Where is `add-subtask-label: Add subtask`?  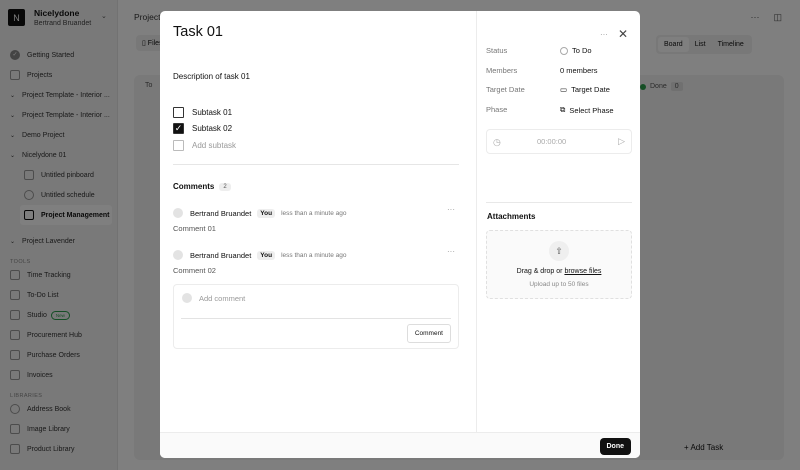 add-subtask-label: Add subtask is located at coordinates (214, 145).